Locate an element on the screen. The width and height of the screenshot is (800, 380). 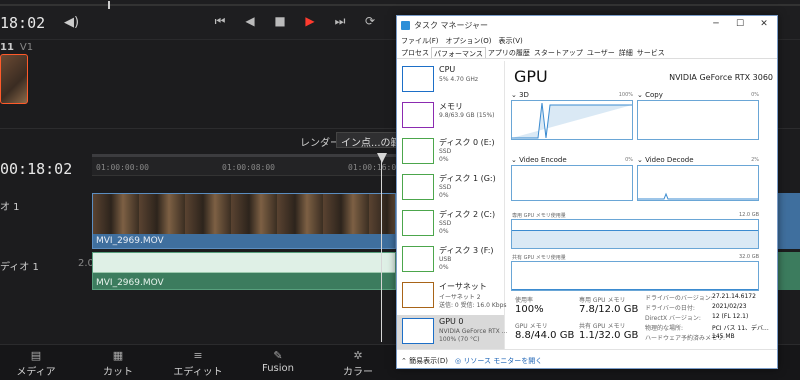
menu-file: ファイル(F) is located at coordinates (420, 41).